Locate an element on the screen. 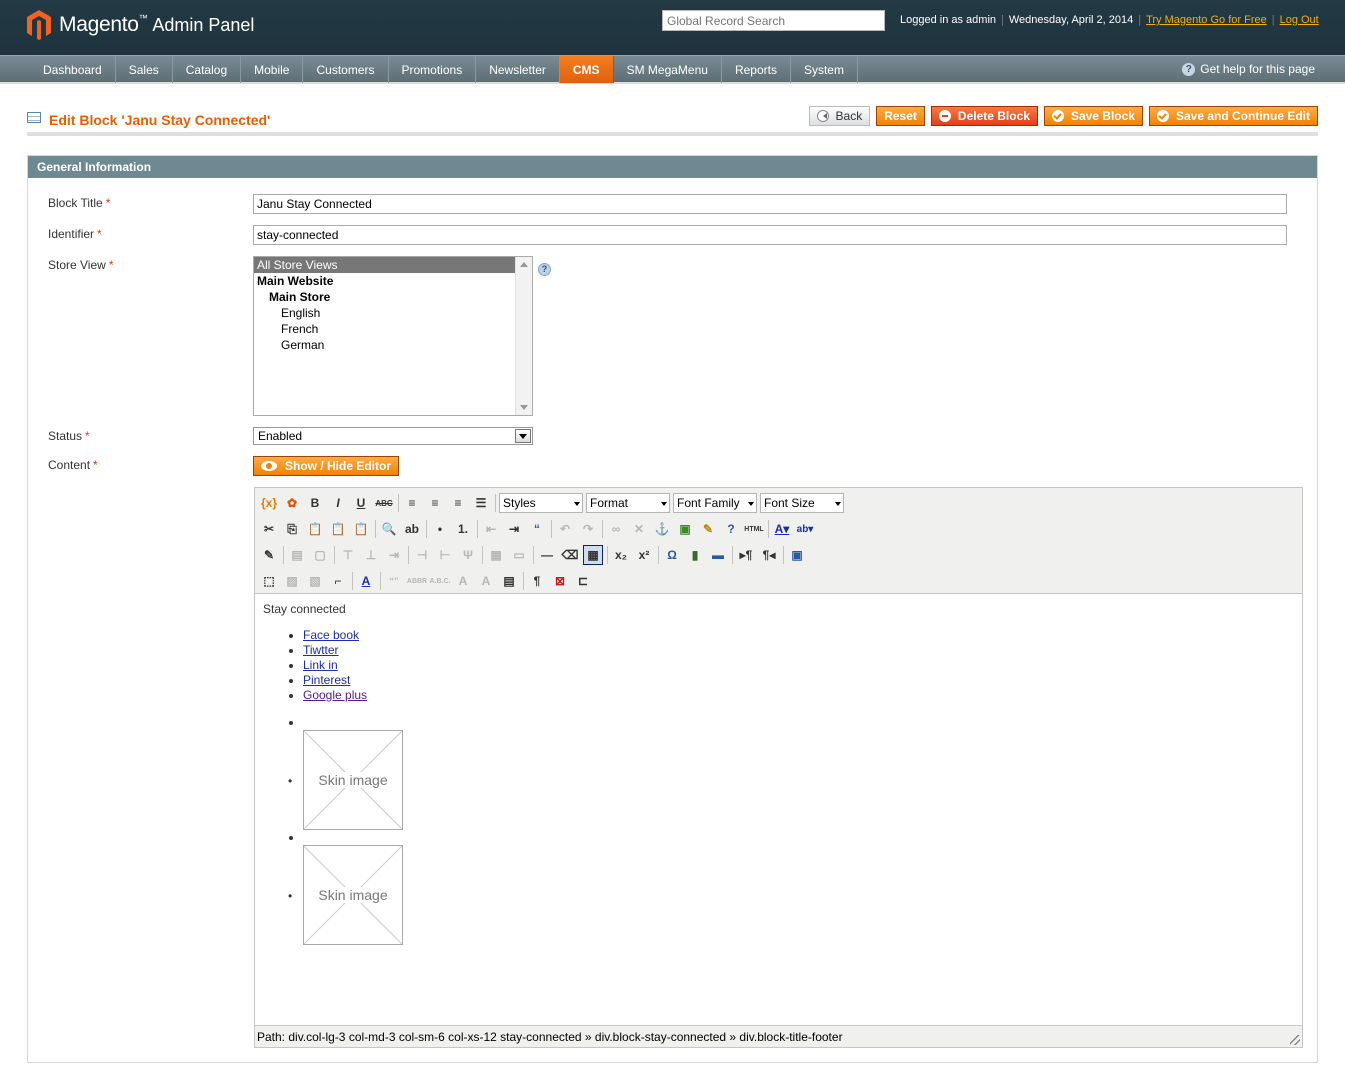 This screenshot has height=1068, width=1345. italic-icon: I is located at coordinates (338, 503).